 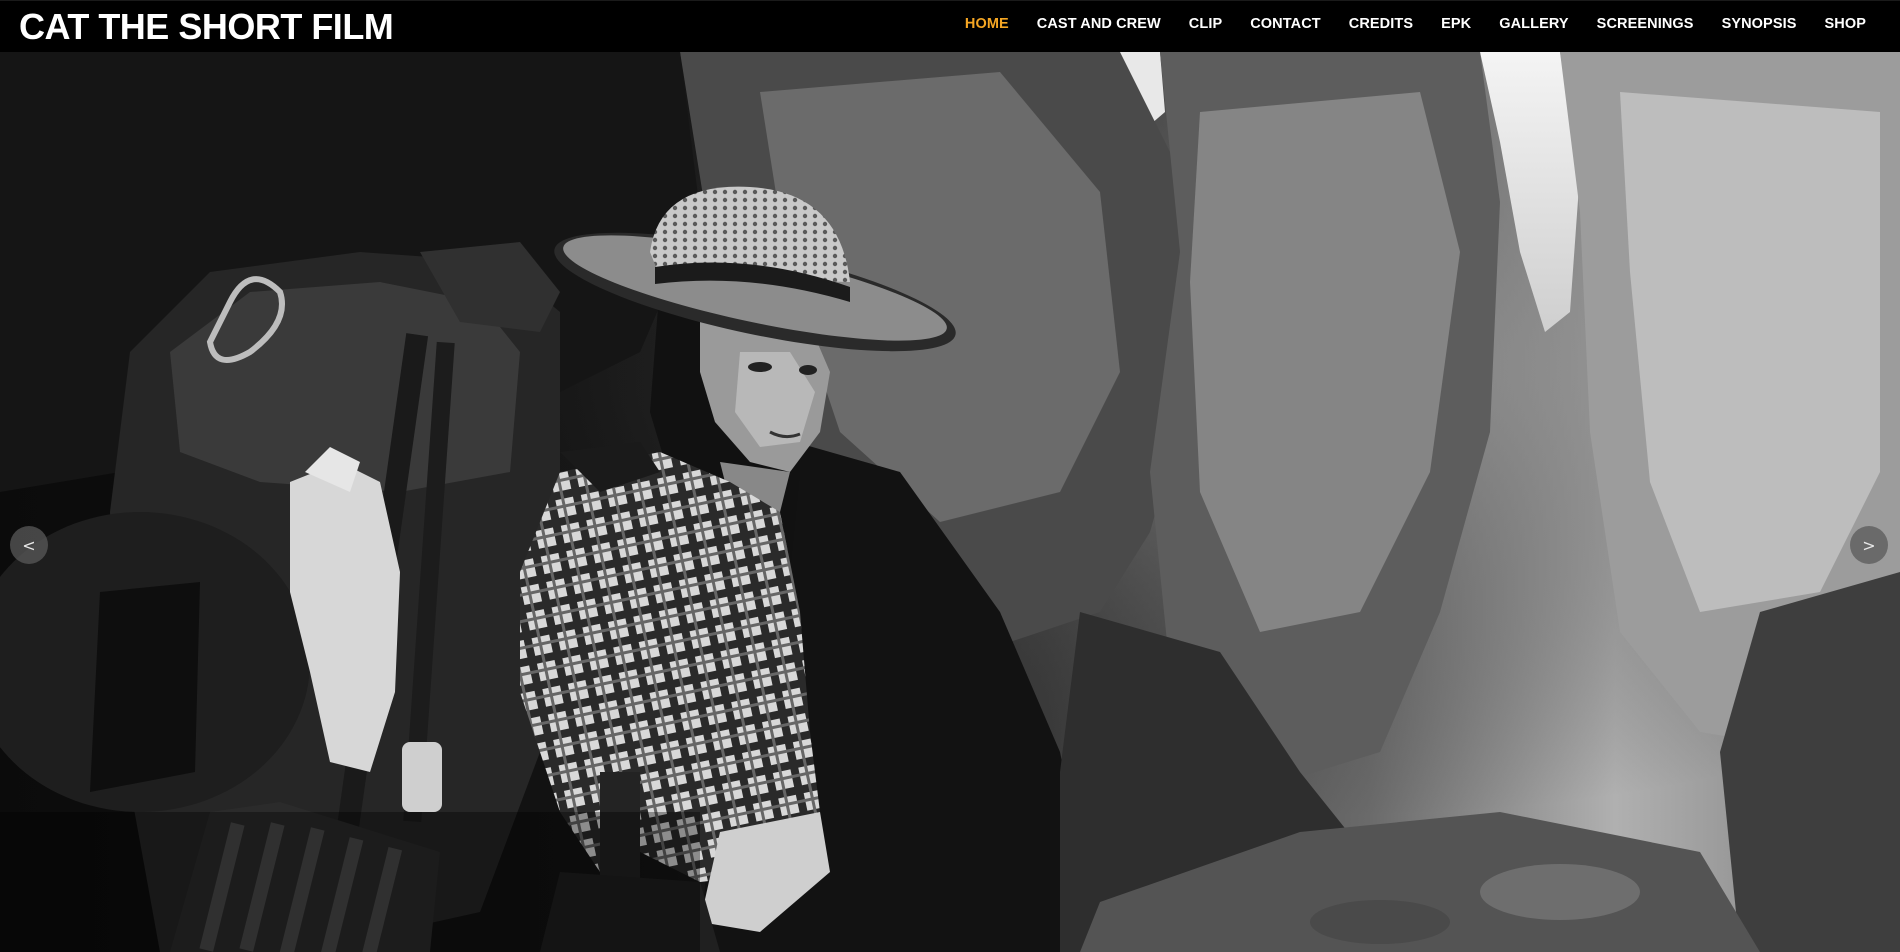 What do you see at coordinates (1645, 24) in the screenshot?
I see `nav-item-screenings: SCREENINGS` at bounding box center [1645, 24].